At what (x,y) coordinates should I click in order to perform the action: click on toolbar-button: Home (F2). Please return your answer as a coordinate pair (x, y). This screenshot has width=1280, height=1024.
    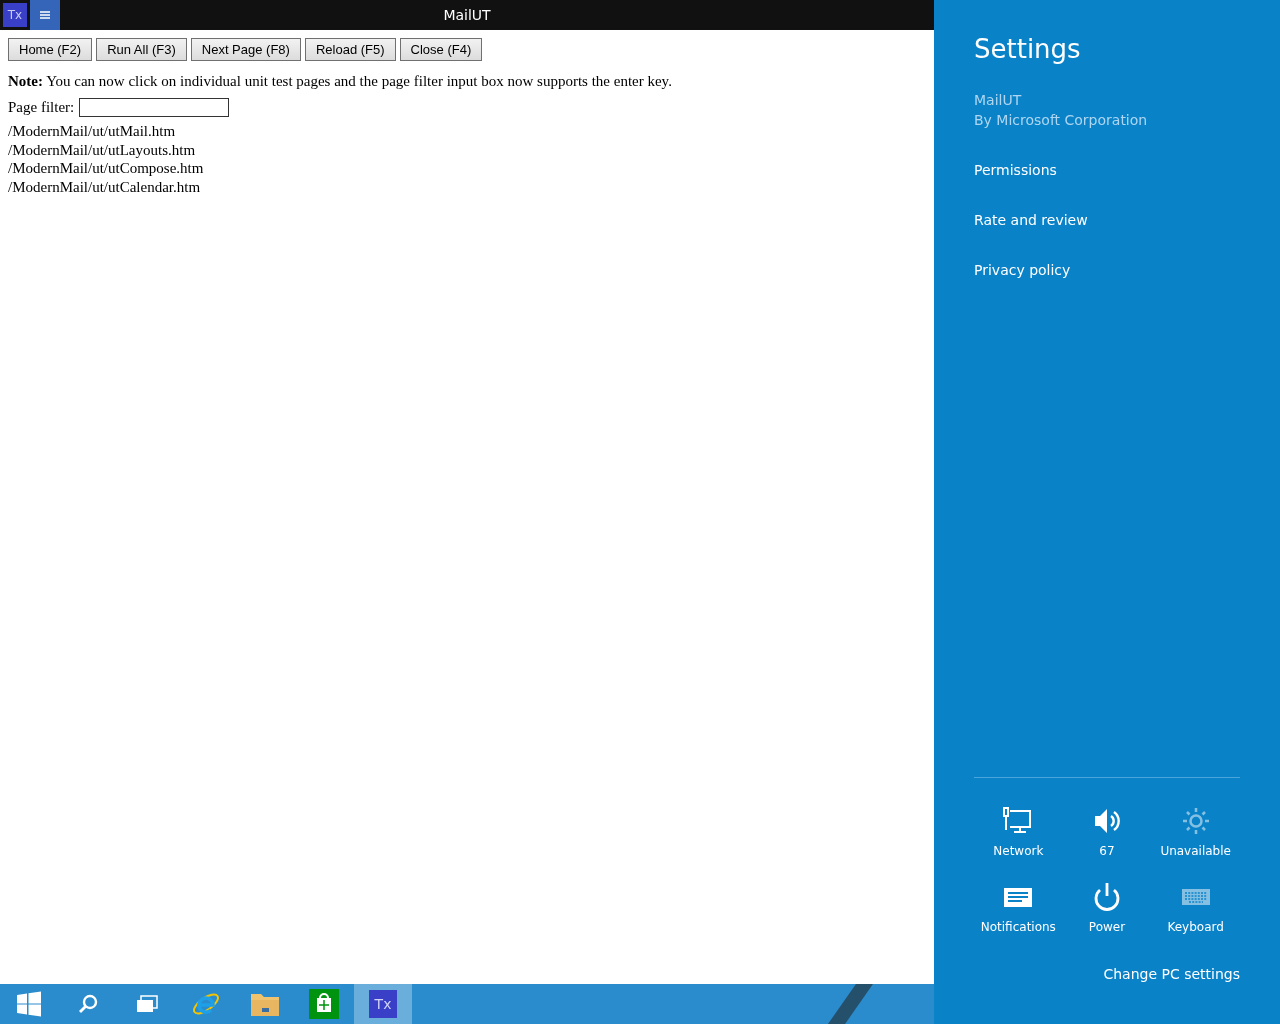
    Looking at the image, I should click on (50, 49).